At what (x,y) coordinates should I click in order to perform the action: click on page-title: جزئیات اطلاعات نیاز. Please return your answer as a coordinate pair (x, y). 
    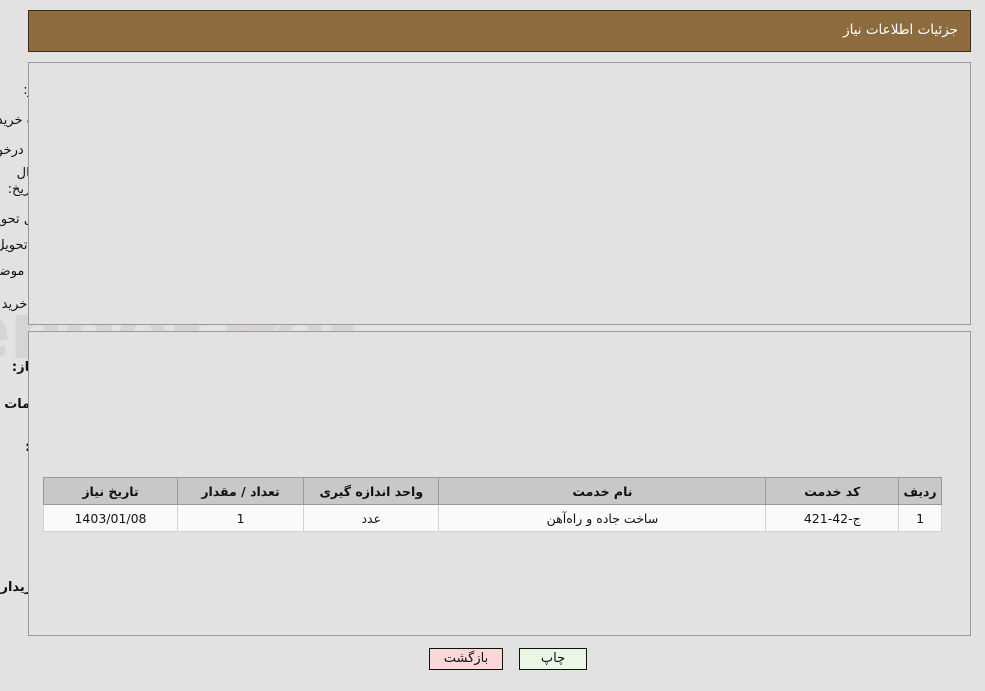
    Looking at the image, I should click on (900, 30).